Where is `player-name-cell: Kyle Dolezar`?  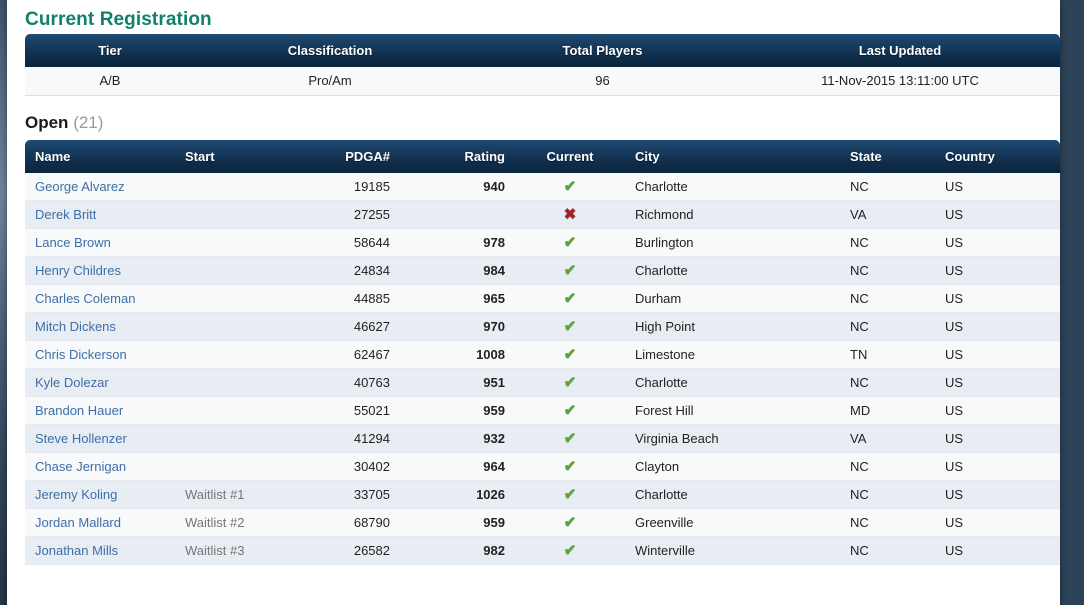 player-name-cell: Kyle Dolezar is located at coordinates (100, 382).